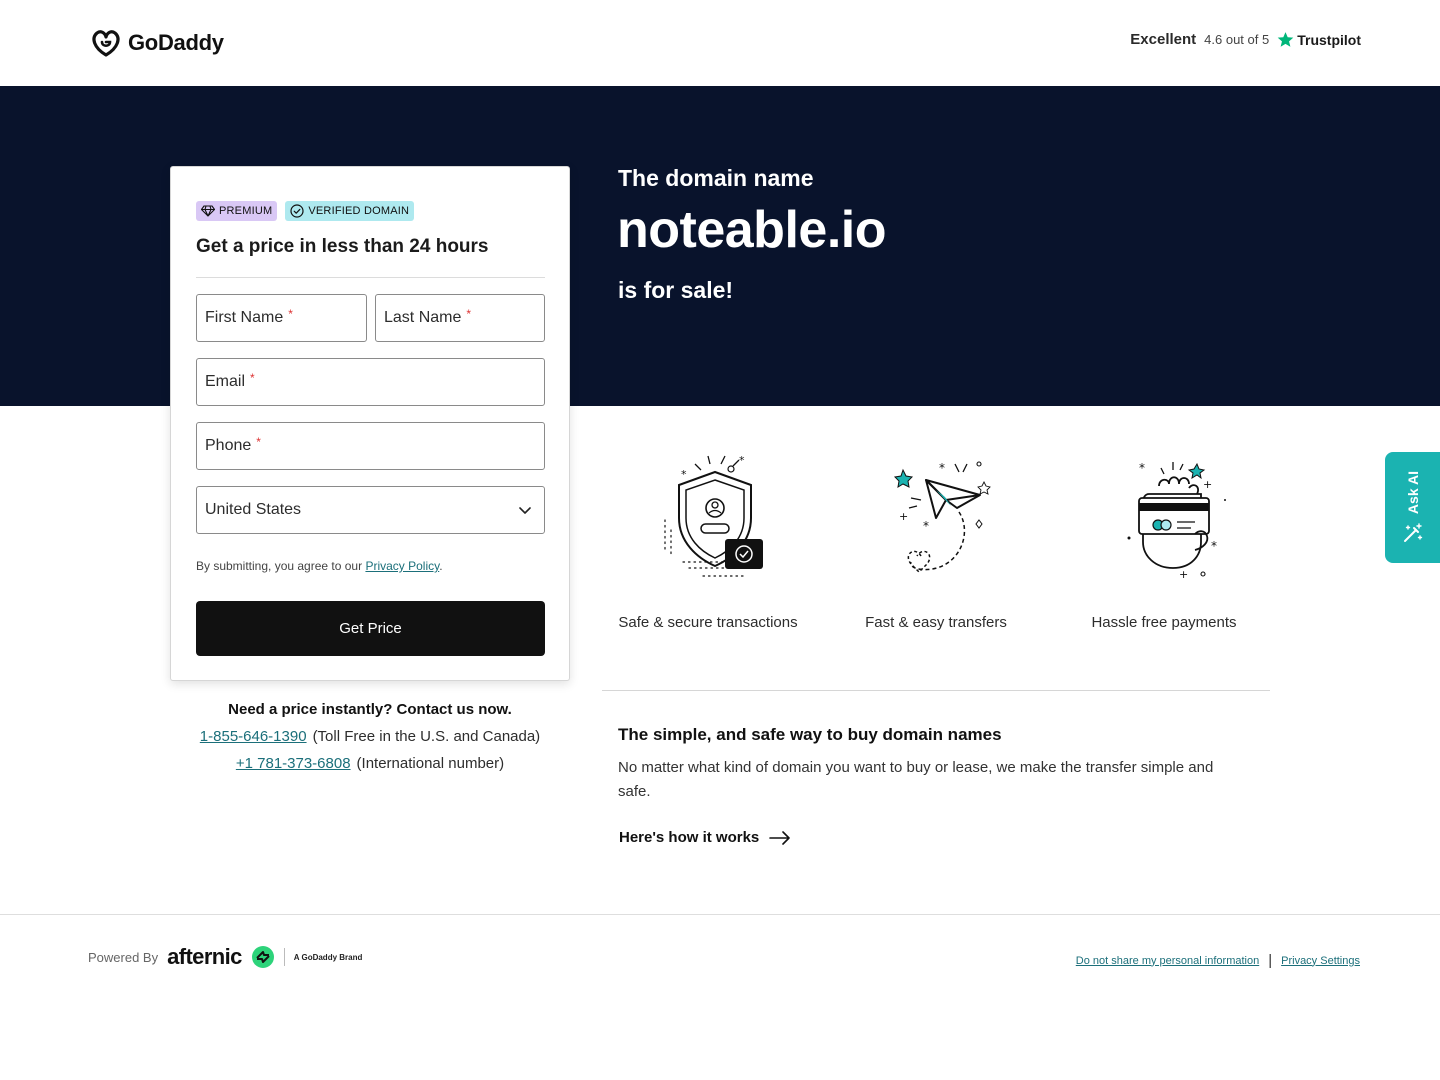  Describe the element at coordinates (370, 628) in the screenshot. I see `get-price-button: Get Price` at that location.